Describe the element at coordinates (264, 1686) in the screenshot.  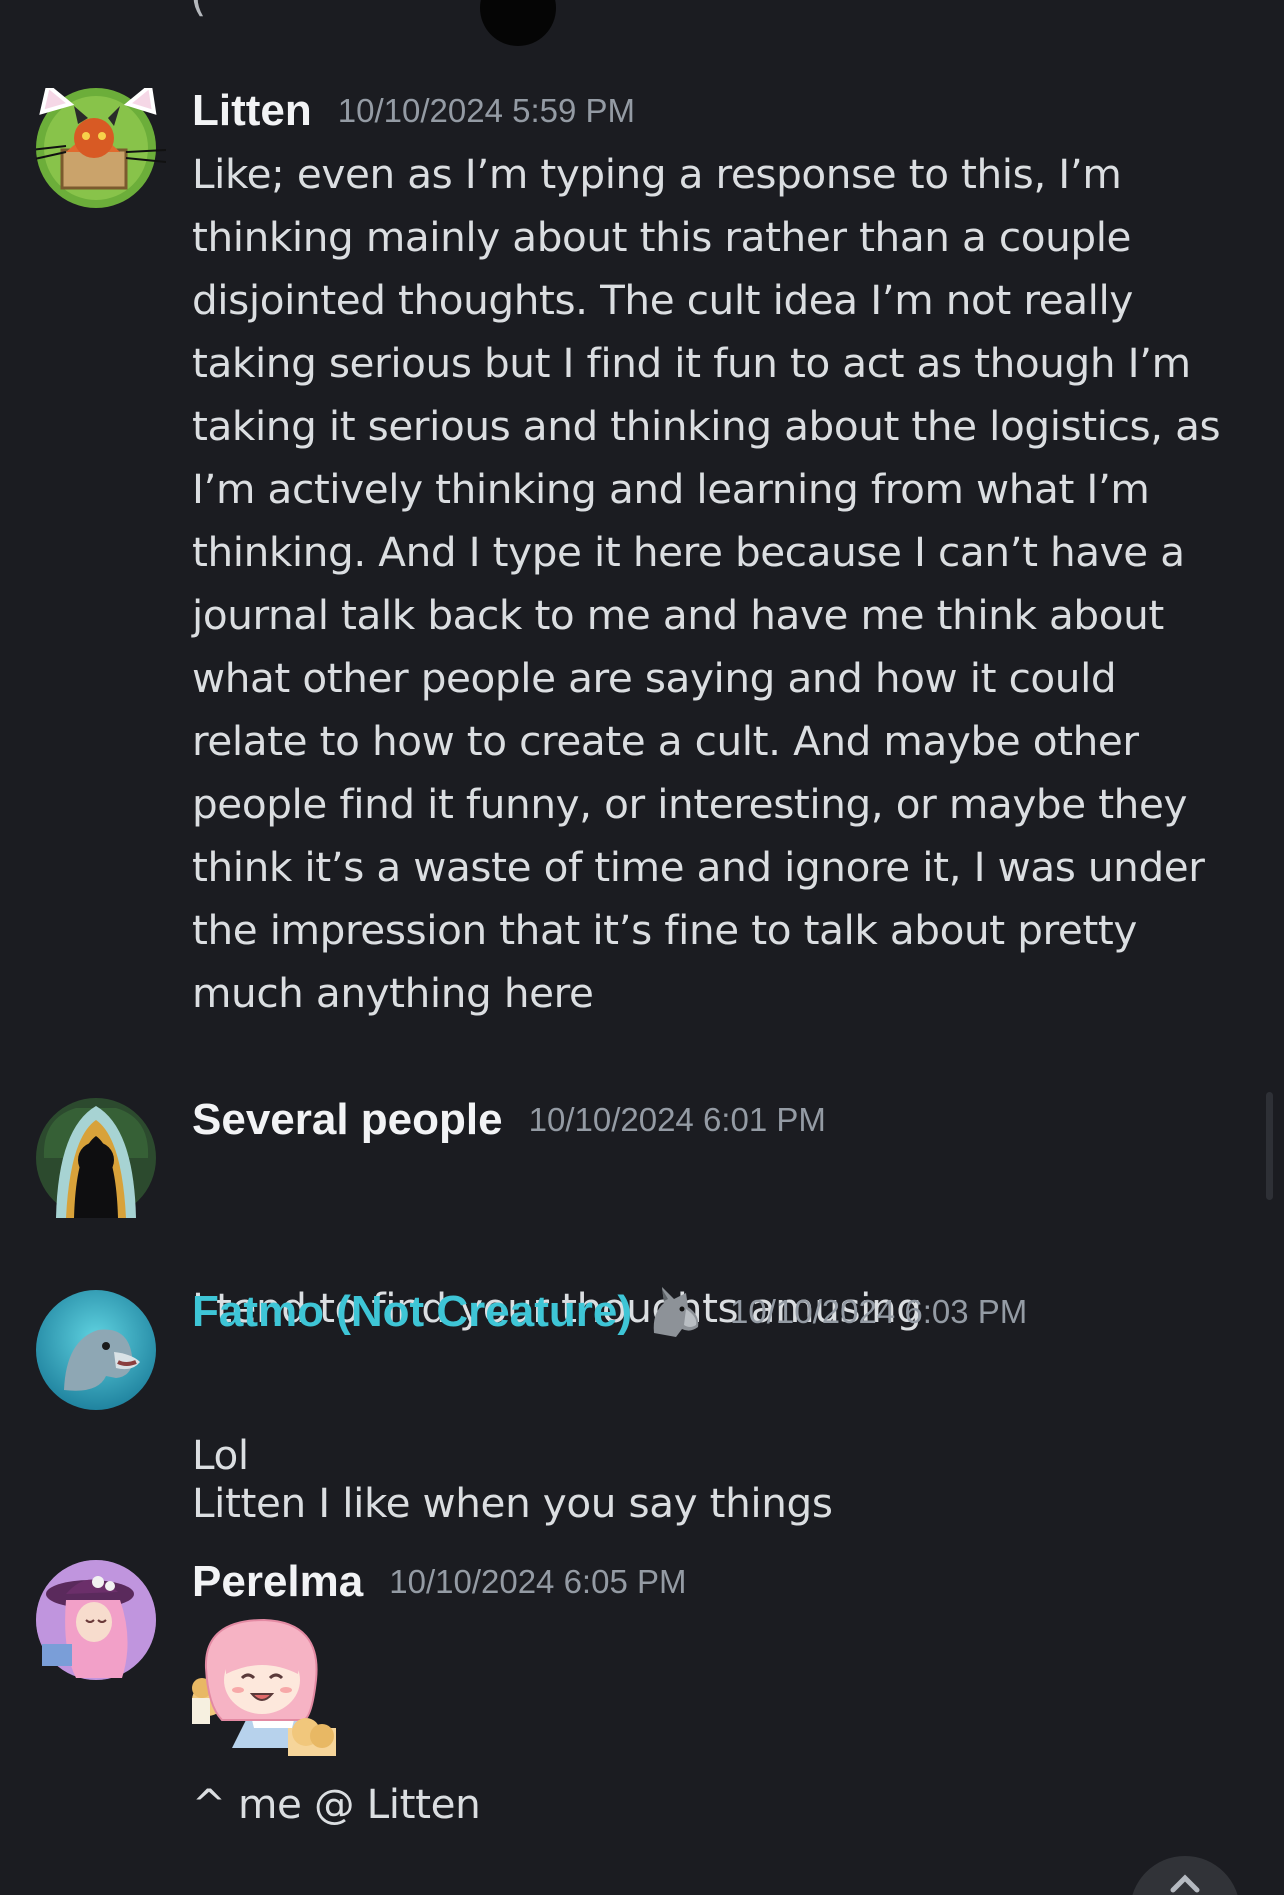
I see `cheering-anime-girl-sticker` at that location.